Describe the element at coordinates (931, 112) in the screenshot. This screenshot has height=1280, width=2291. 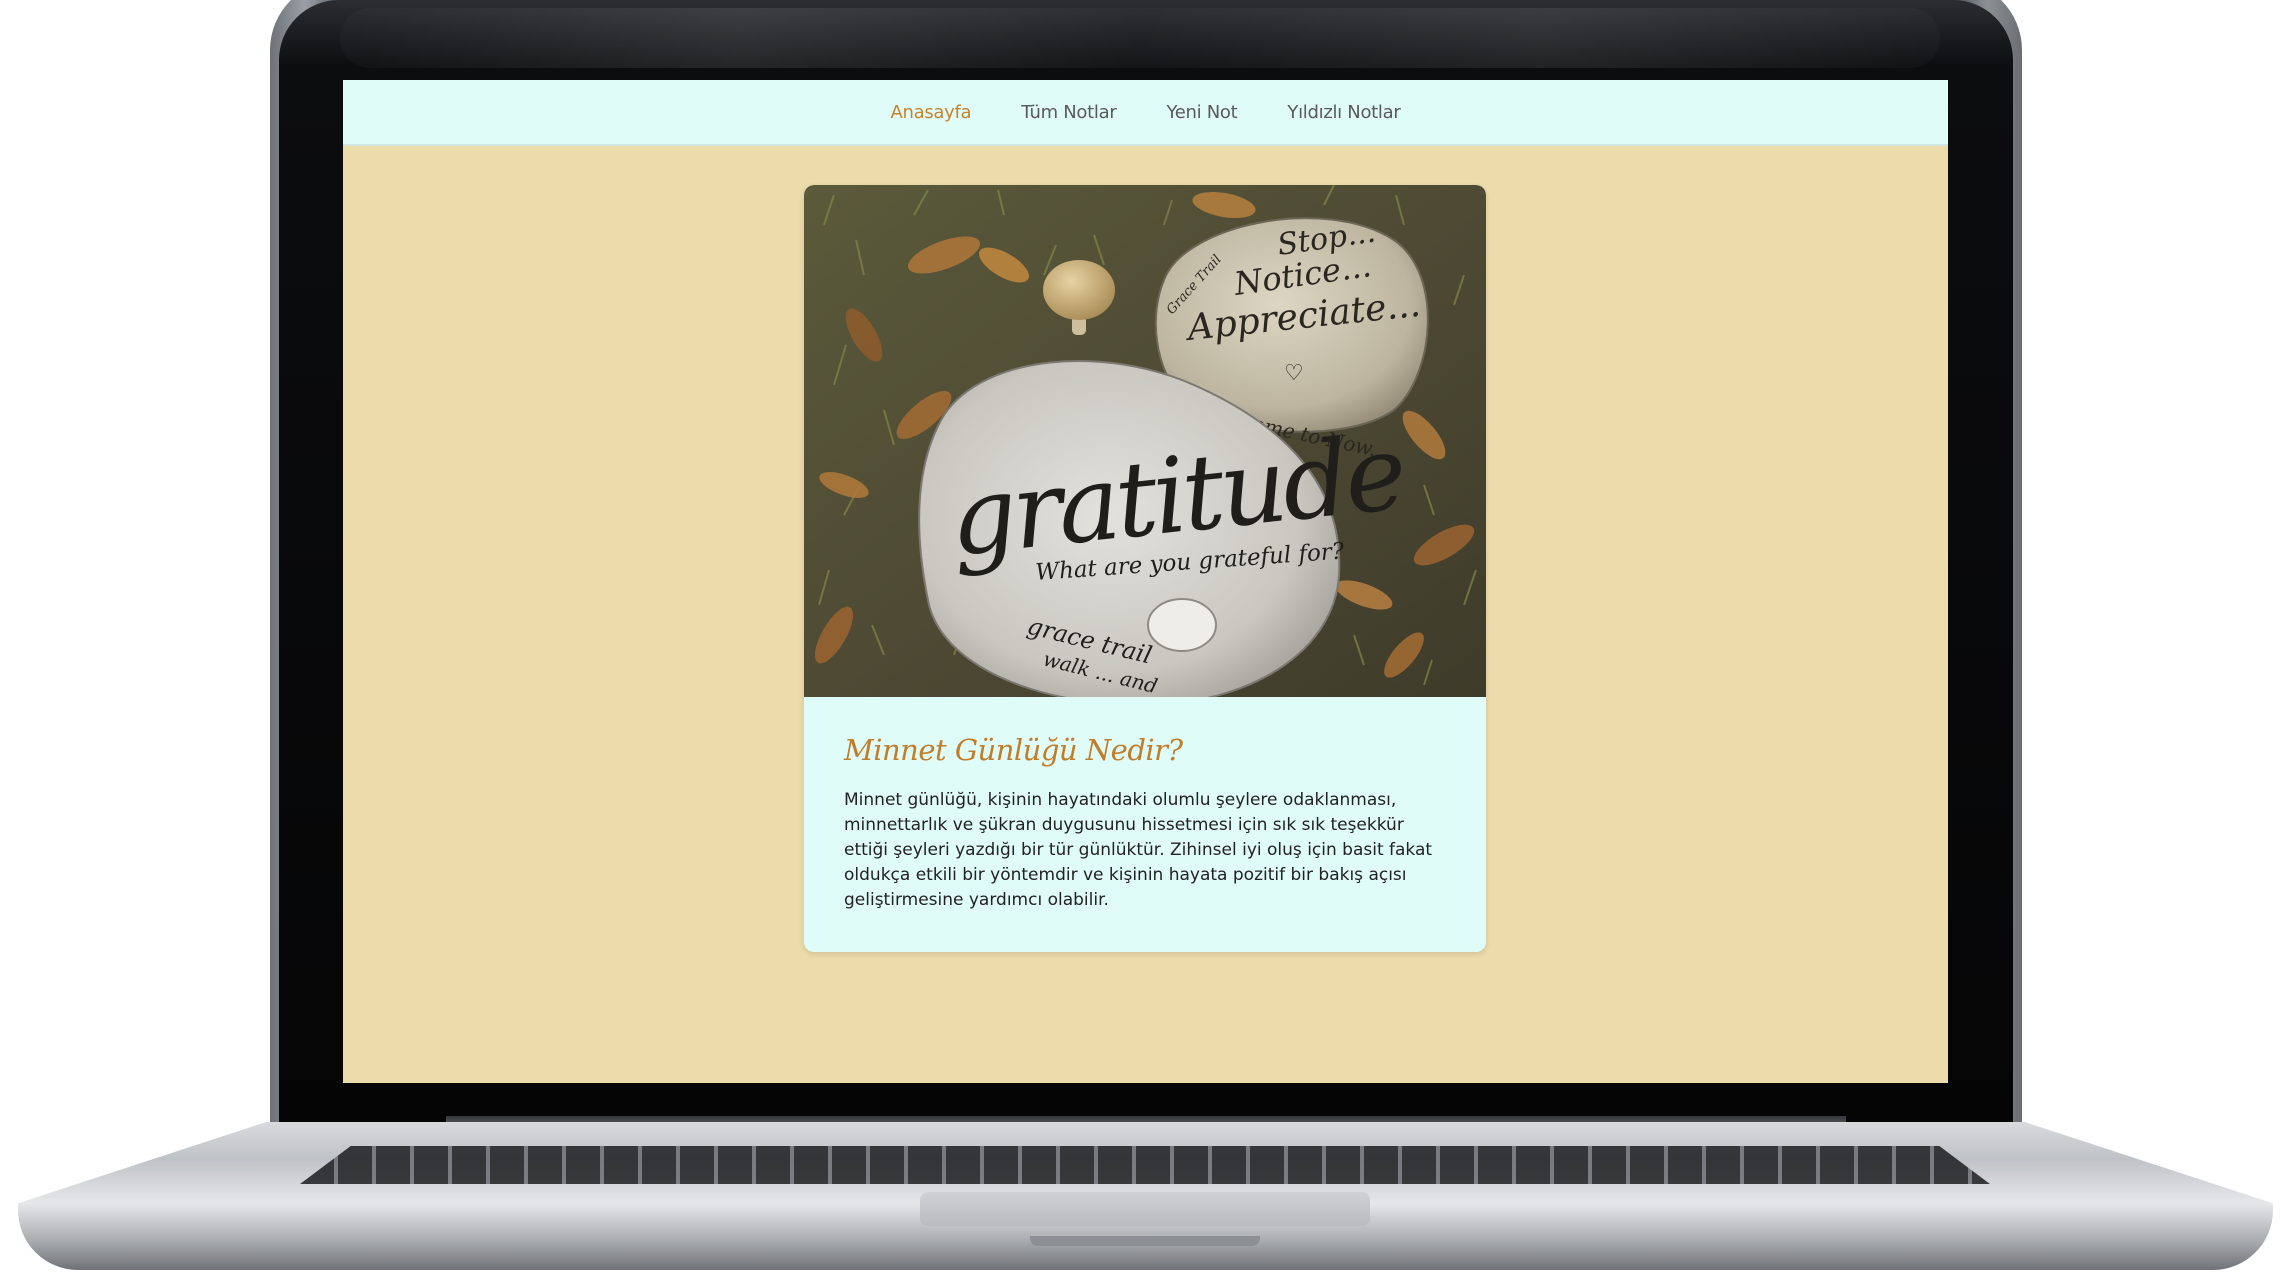
I see `nav-link-anasayfa: Anasayfa` at that location.